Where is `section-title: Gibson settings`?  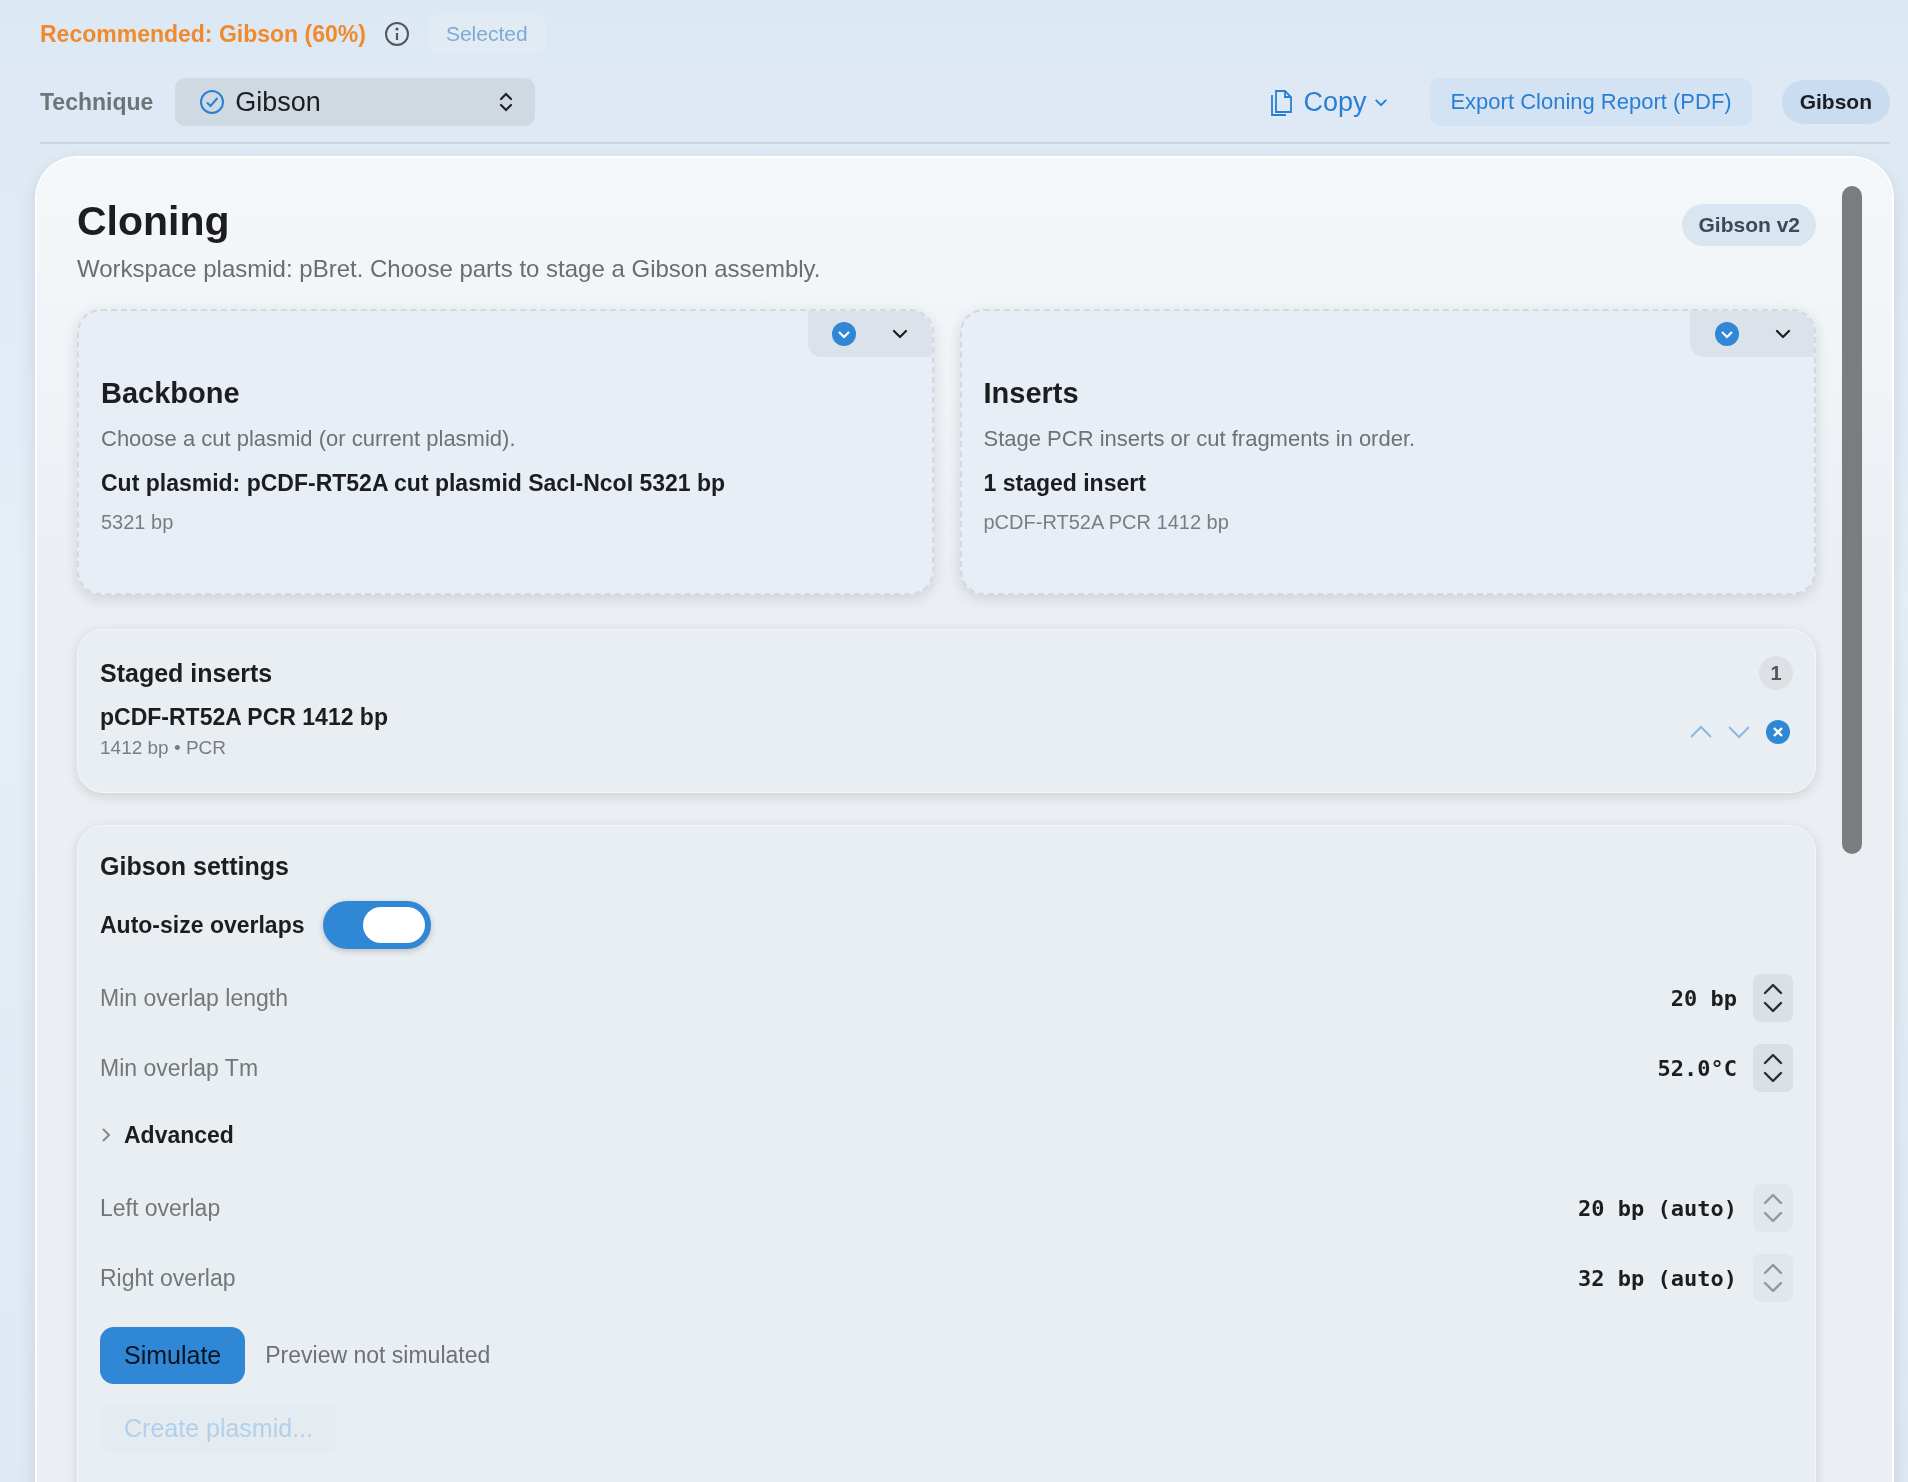 section-title: Gibson settings is located at coordinates (195, 866).